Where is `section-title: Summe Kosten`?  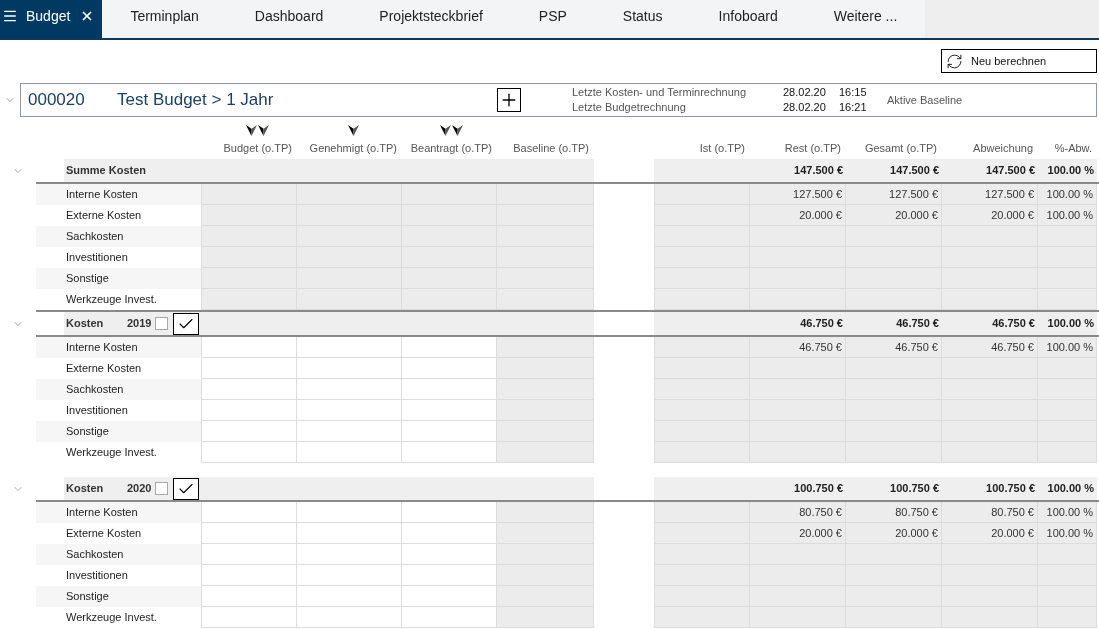 section-title: Summe Kosten is located at coordinates (106, 171).